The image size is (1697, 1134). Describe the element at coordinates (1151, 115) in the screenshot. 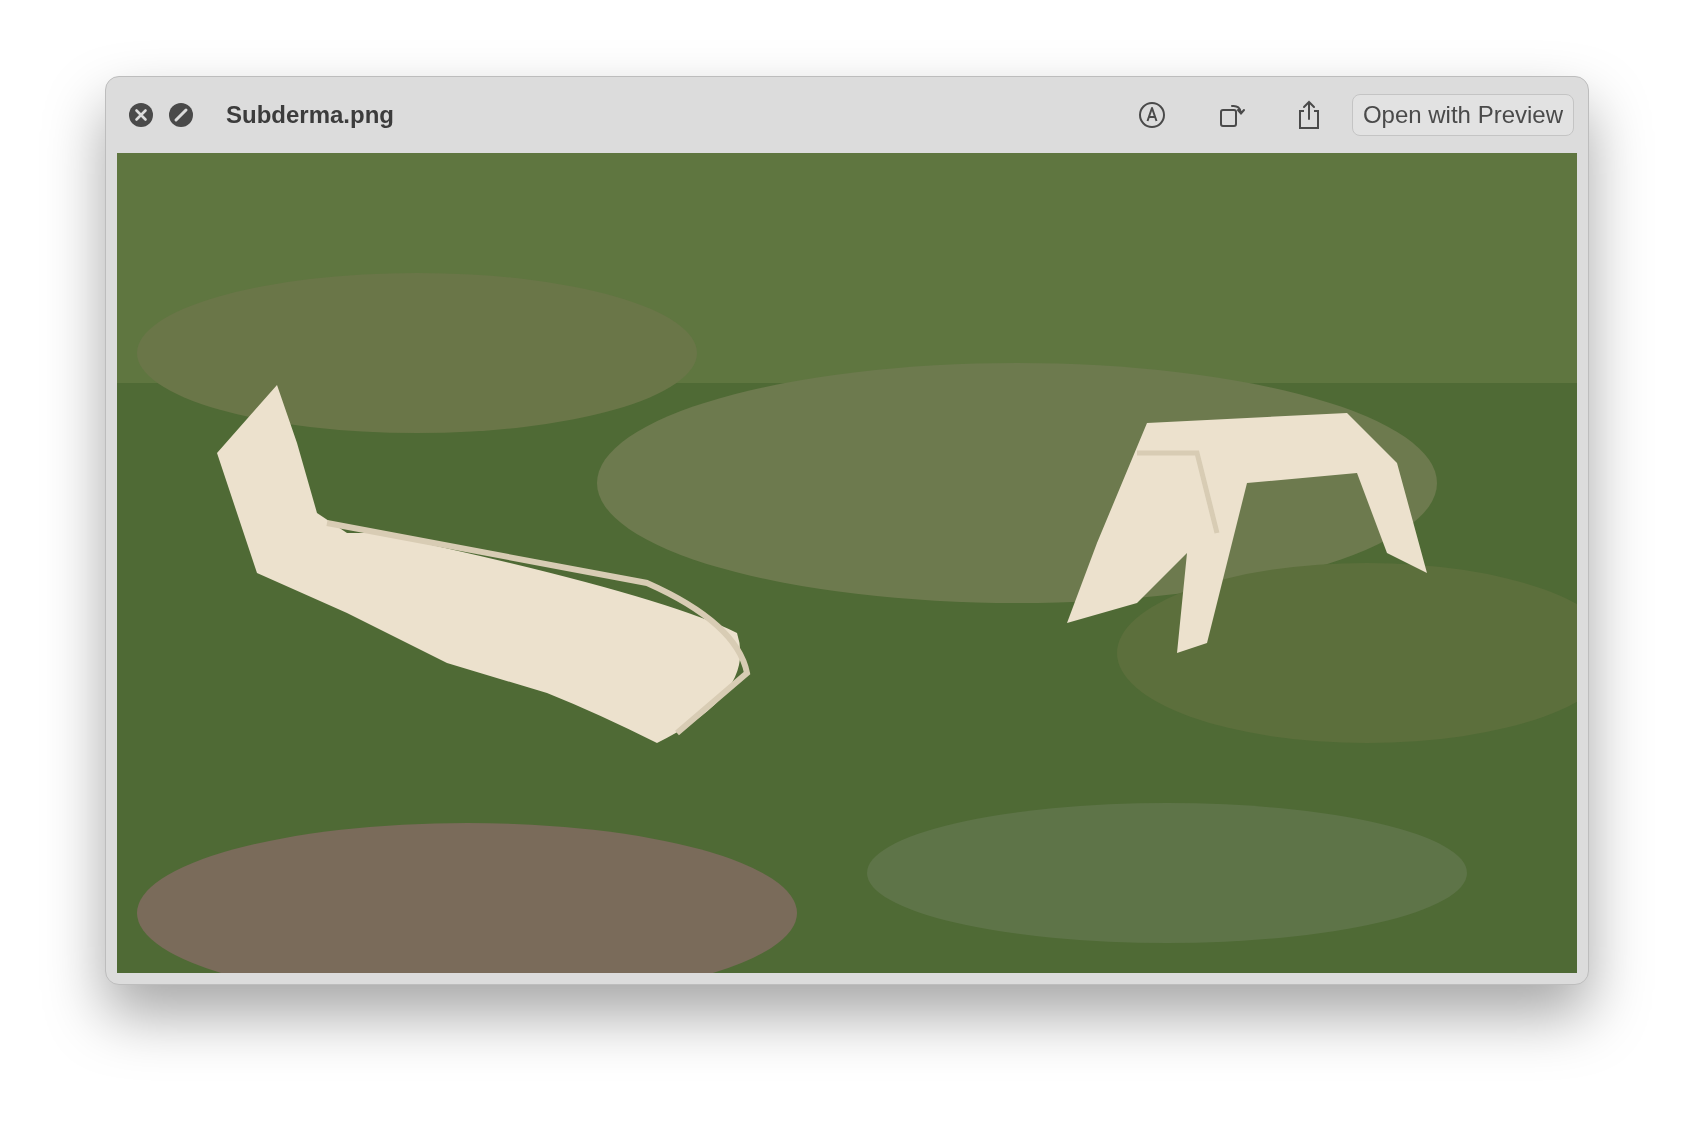

I see `markup-icon` at that location.